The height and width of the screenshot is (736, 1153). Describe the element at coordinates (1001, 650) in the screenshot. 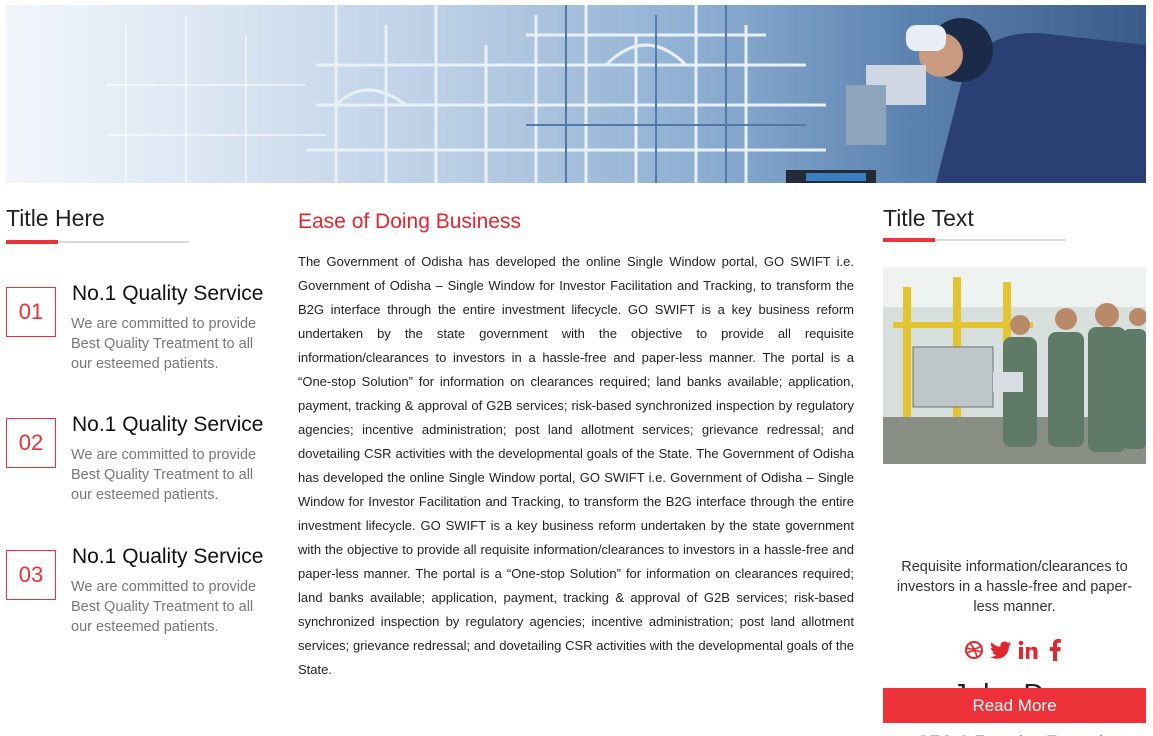

I see `twitter-icon` at that location.